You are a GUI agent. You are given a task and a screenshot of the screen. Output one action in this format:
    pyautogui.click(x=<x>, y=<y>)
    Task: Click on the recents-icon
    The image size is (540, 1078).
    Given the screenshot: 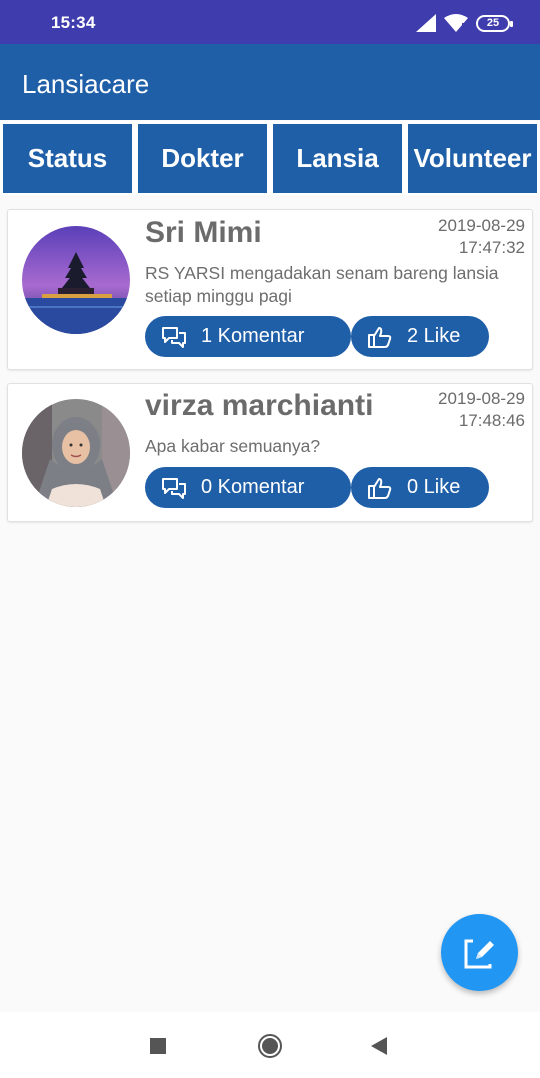 What is the action you would take?
    pyautogui.click(x=158, y=1046)
    